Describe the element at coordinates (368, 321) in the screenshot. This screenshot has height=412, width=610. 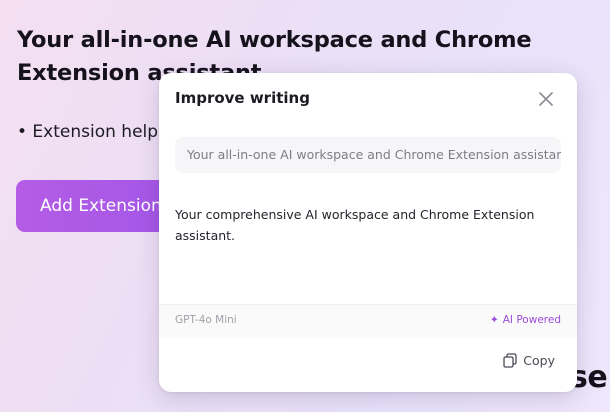
I see `dialog-footer: GPT-4o Mini ✦ AI Powered` at that location.